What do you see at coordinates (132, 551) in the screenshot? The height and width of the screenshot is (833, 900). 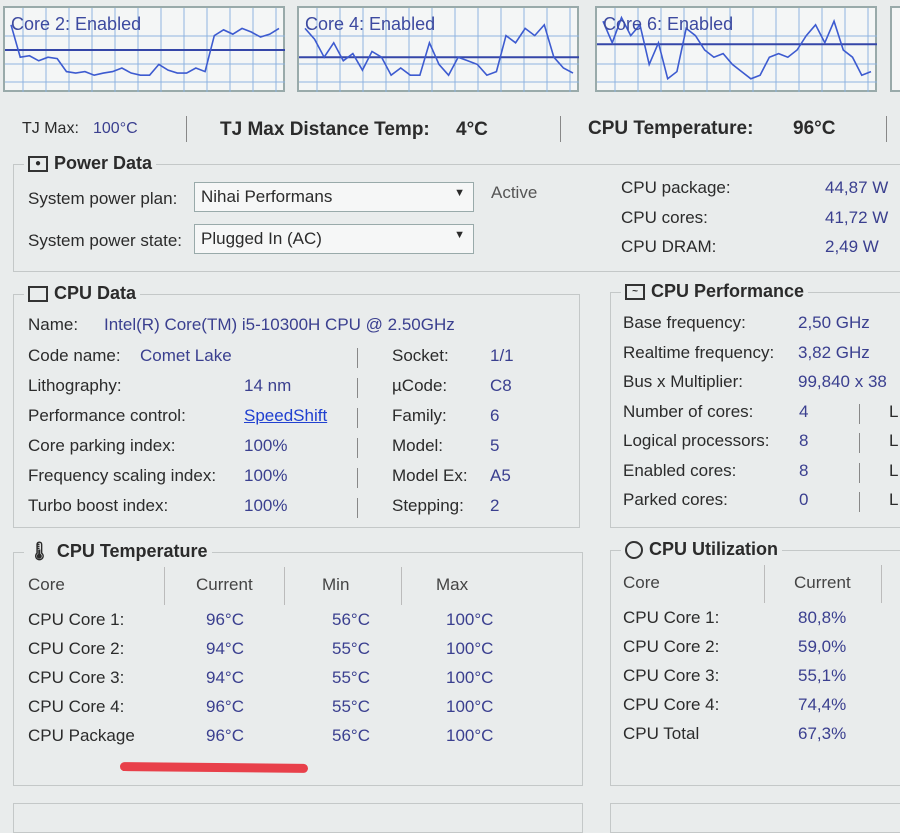 I see `panel-title: CPU Temperature` at bounding box center [132, 551].